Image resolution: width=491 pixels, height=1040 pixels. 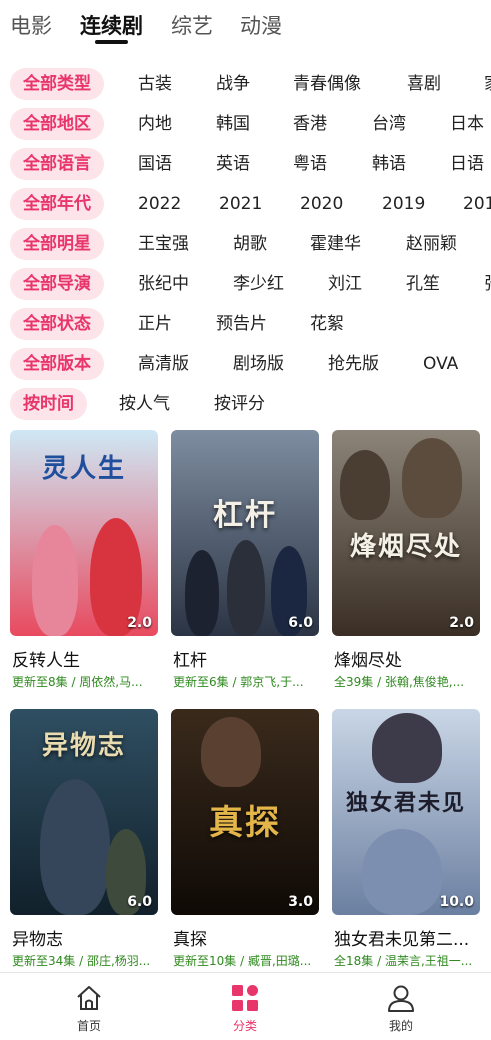 What do you see at coordinates (310, 124) in the screenshot?
I see `filter-option: 香港` at bounding box center [310, 124].